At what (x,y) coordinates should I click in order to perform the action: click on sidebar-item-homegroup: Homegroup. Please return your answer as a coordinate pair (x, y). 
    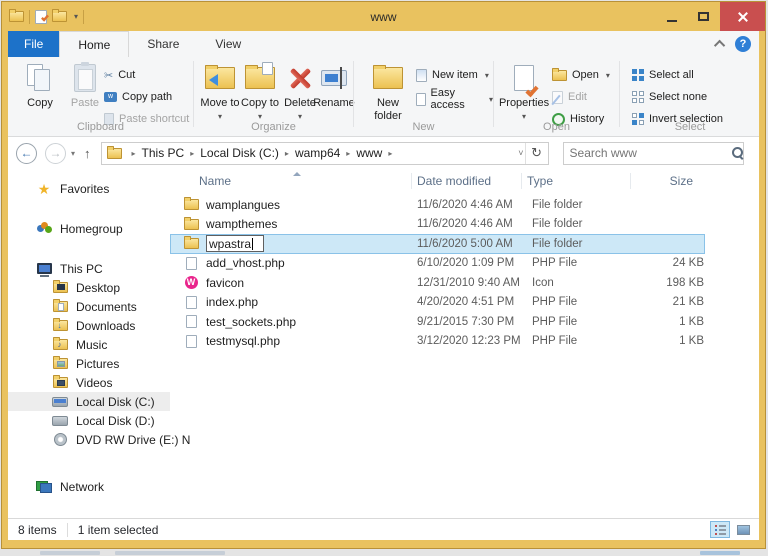
    Looking at the image, I should click on (89, 228).